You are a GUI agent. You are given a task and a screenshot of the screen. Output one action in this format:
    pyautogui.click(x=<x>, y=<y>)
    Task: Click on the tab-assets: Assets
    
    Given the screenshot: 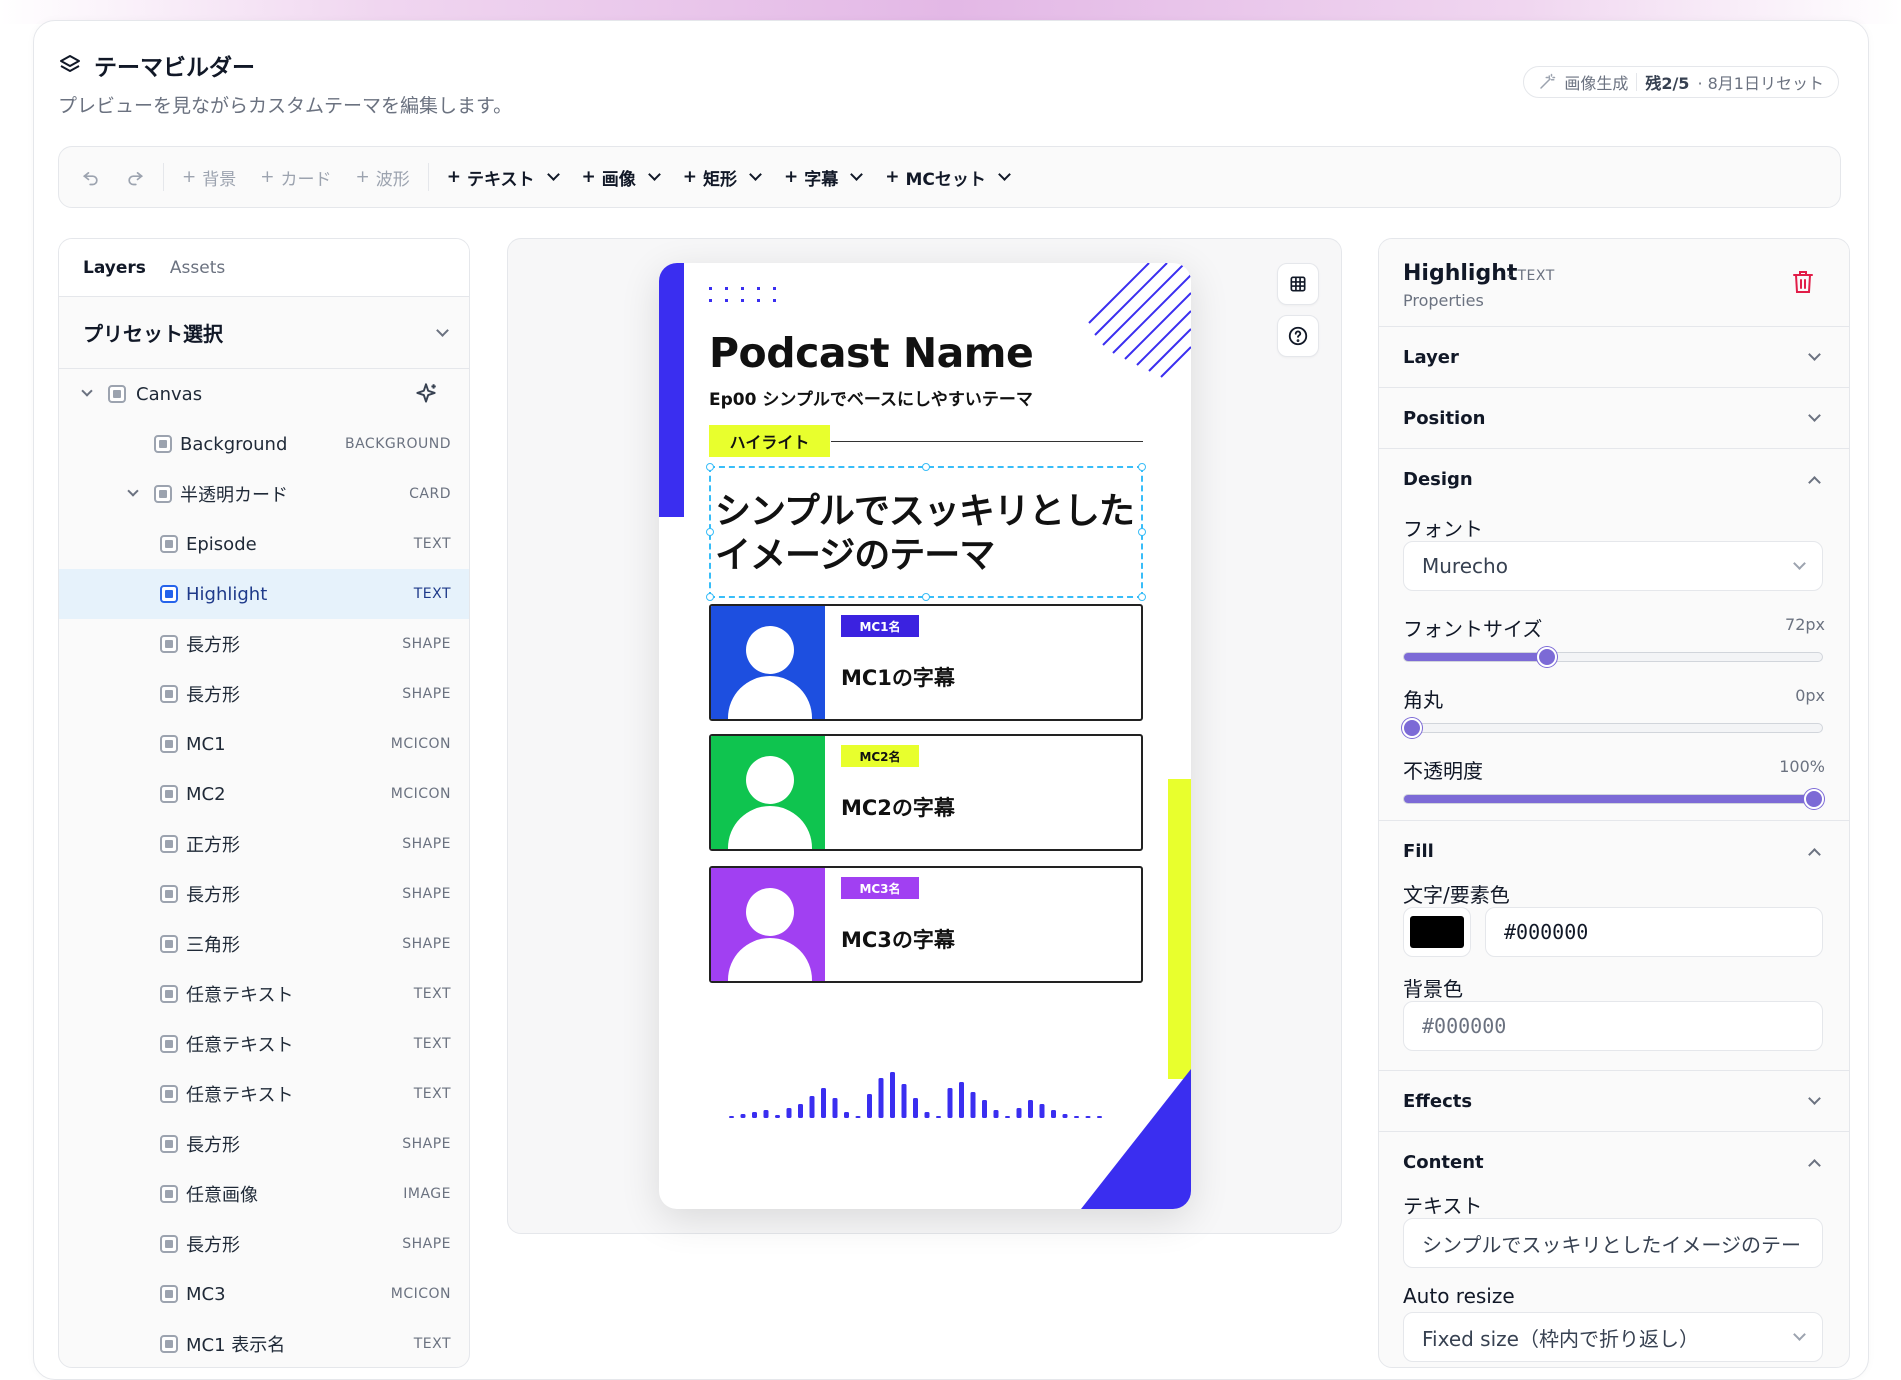 What is the action you would take?
    pyautogui.click(x=197, y=268)
    